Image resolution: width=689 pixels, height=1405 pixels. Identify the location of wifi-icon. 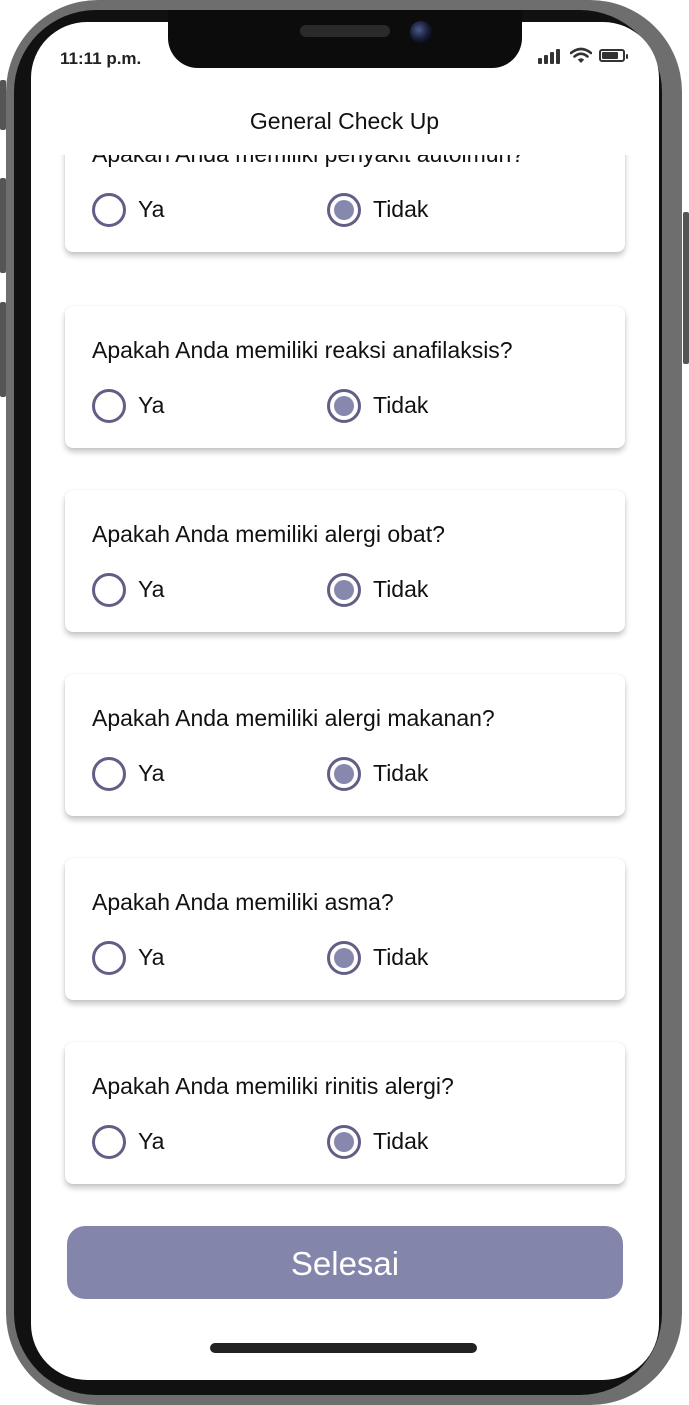
(581, 55).